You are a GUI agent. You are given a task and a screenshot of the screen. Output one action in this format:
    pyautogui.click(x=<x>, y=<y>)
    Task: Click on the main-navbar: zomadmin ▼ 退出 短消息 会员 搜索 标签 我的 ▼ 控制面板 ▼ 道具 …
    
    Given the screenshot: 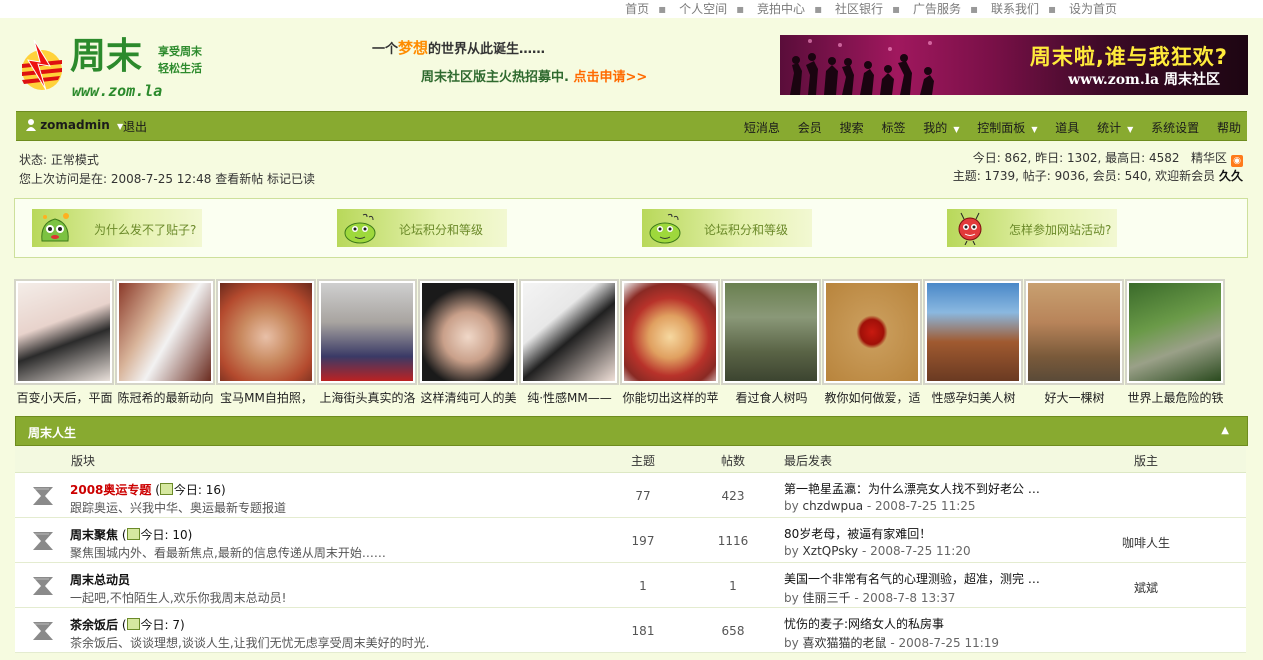 What is the action you would take?
    pyautogui.click(x=631, y=126)
    